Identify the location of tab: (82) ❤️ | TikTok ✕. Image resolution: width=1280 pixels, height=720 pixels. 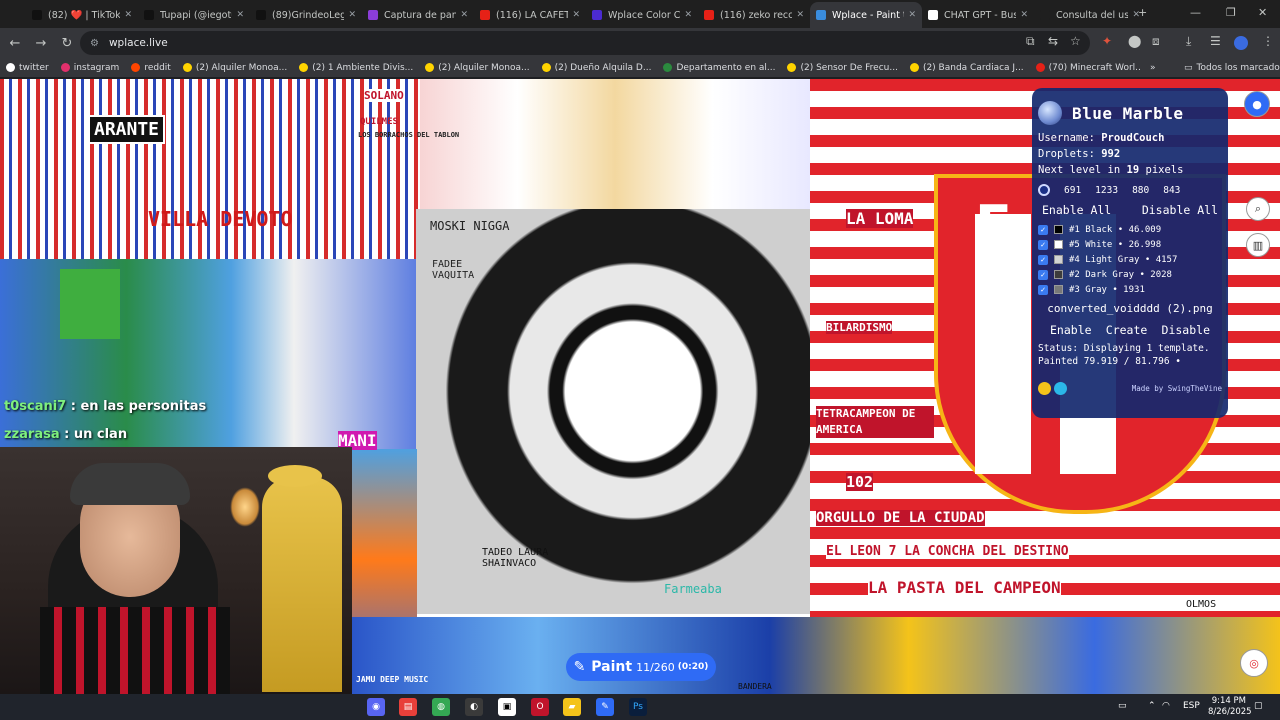
(82, 15).